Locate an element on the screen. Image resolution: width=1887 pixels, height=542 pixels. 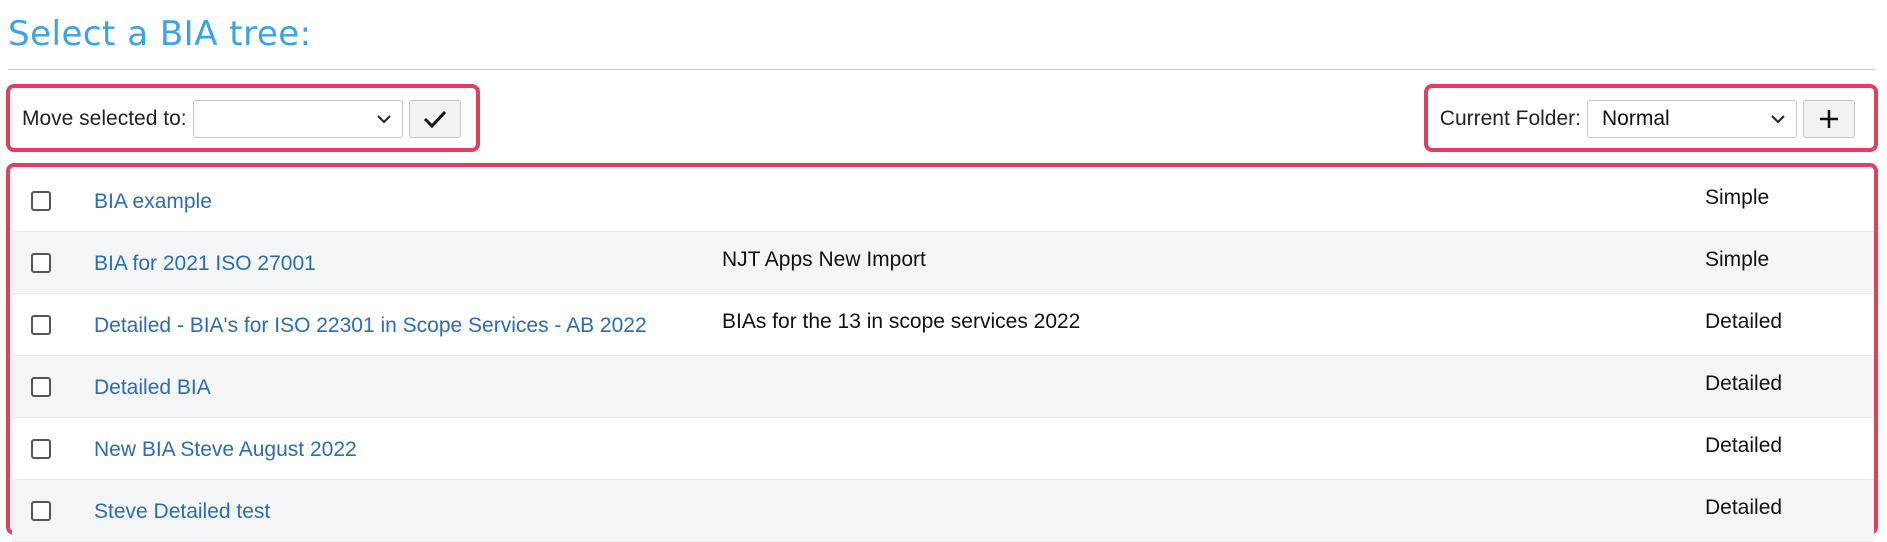
table-row: Steve Detailed test Detailed is located at coordinates (943, 511).